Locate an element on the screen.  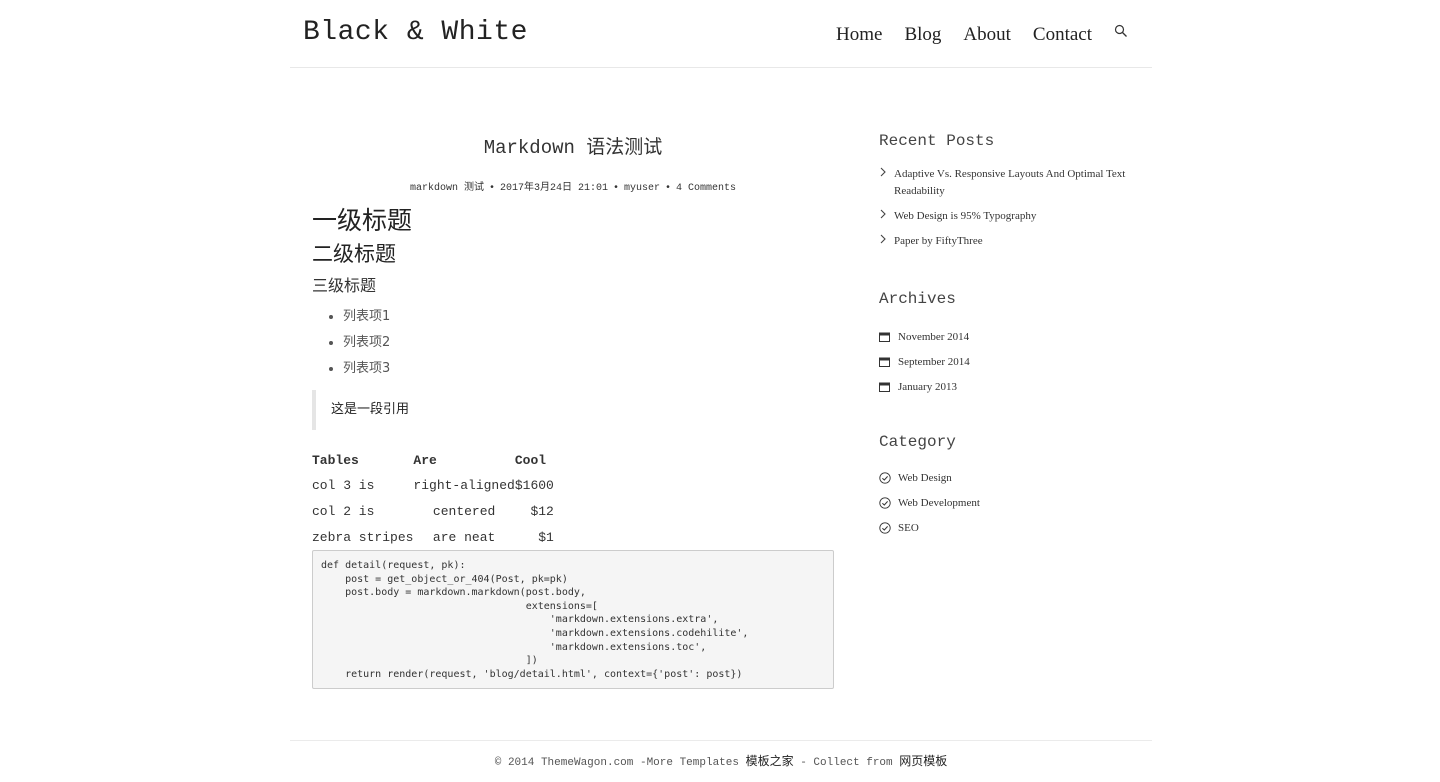
bullet-list: 列表项1 列表项2 列表项3 is located at coordinates (588, 343).